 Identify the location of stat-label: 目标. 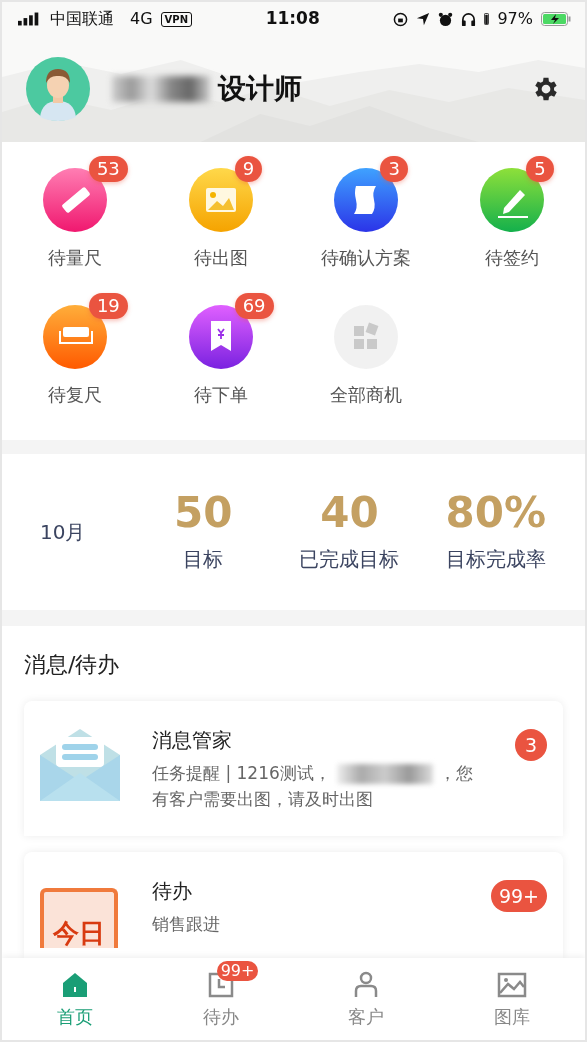
(203, 560).